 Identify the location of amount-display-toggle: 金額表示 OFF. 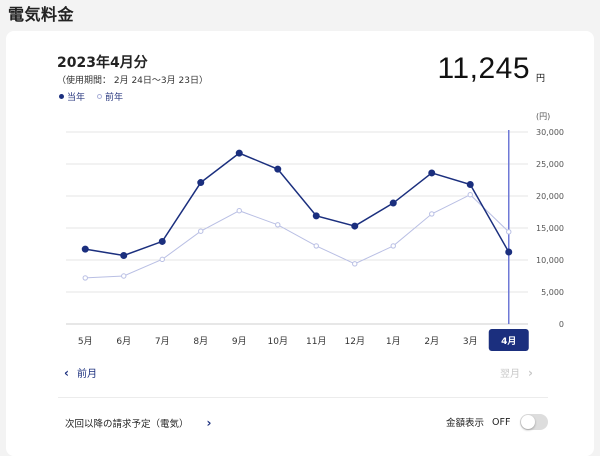
(497, 422).